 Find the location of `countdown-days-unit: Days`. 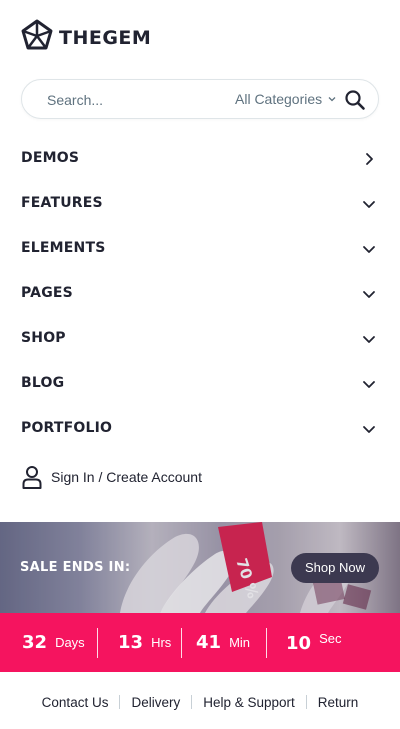

countdown-days-unit: Days is located at coordinates (70, 642).